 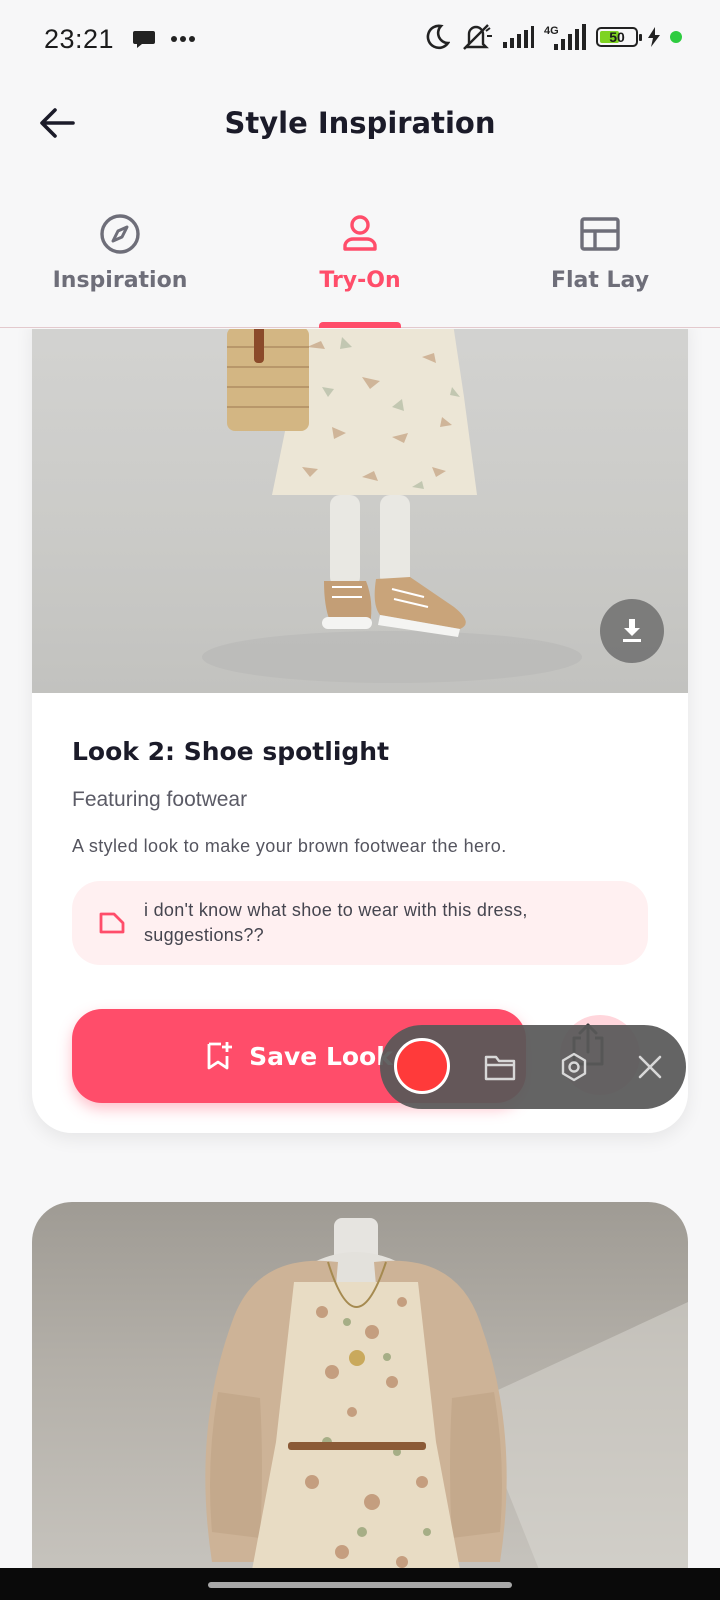 I want to click on message-icon, so click(x=144, y=39).